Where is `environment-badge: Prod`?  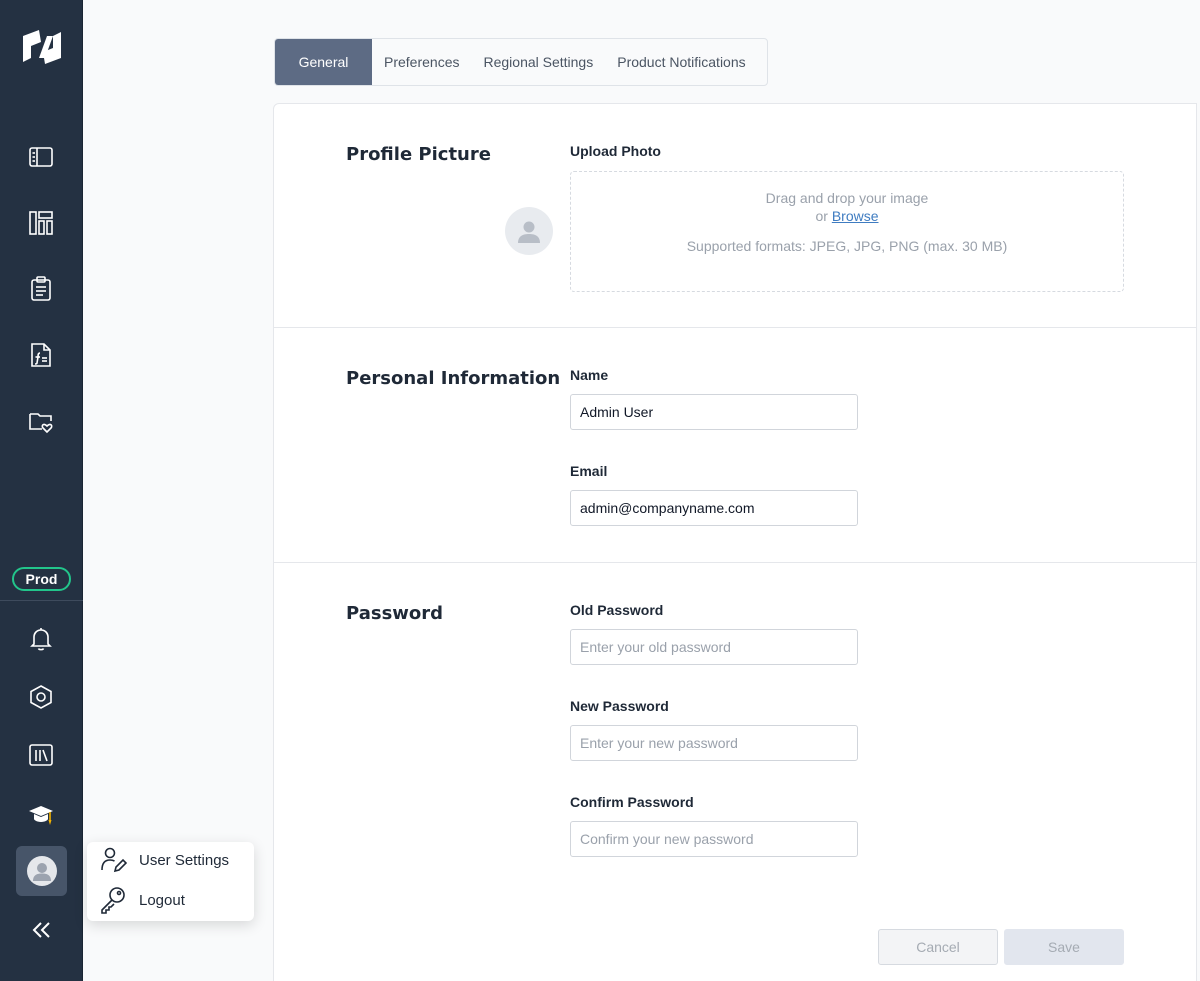 environment-badge: Prod is located at coordinates (41, 579).